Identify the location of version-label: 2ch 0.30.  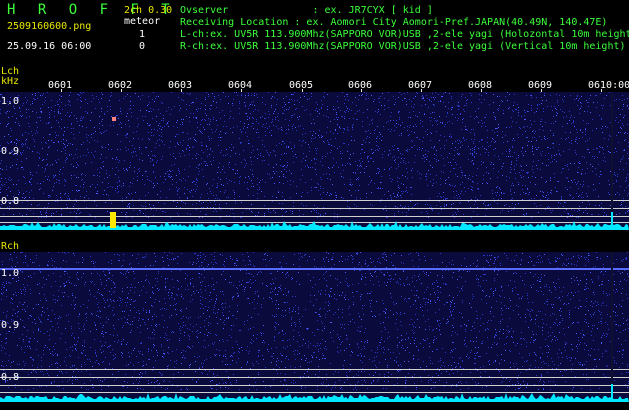
(148, 10).